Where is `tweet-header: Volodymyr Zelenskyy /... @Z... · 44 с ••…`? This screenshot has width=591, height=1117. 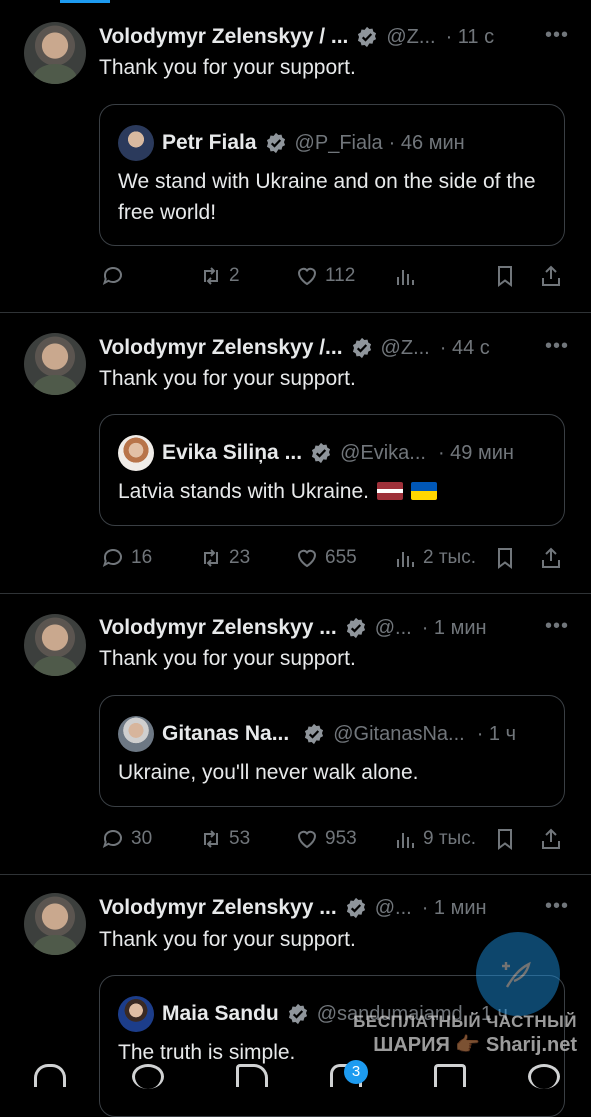
tweet-header: Volodymyr Zelenskyy /... @Z... · 44 с ••… is located at coordinates (334, 348).